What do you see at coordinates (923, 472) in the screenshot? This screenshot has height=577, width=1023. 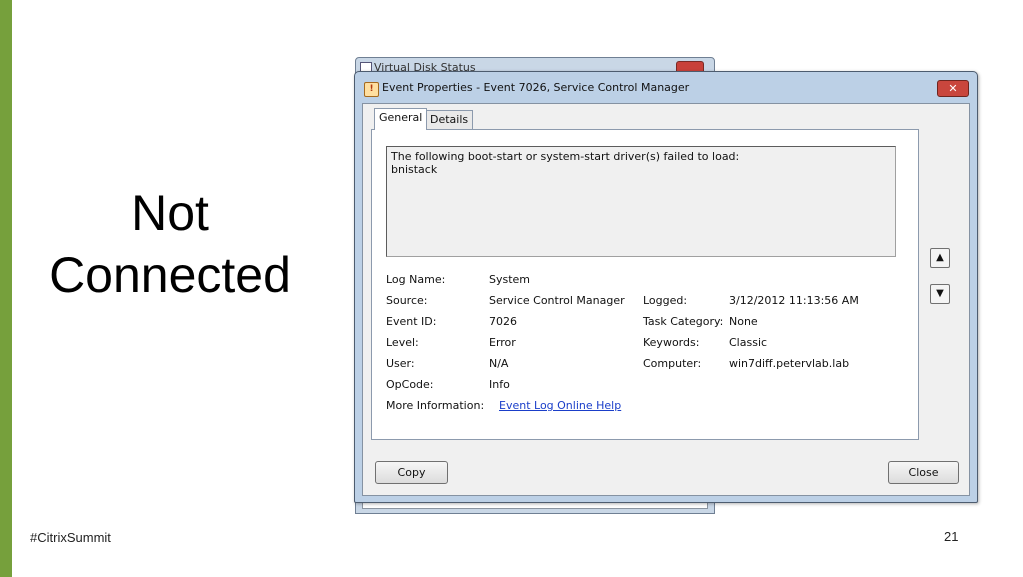 I see `close-button: Close` at bounding box center [923, 472].